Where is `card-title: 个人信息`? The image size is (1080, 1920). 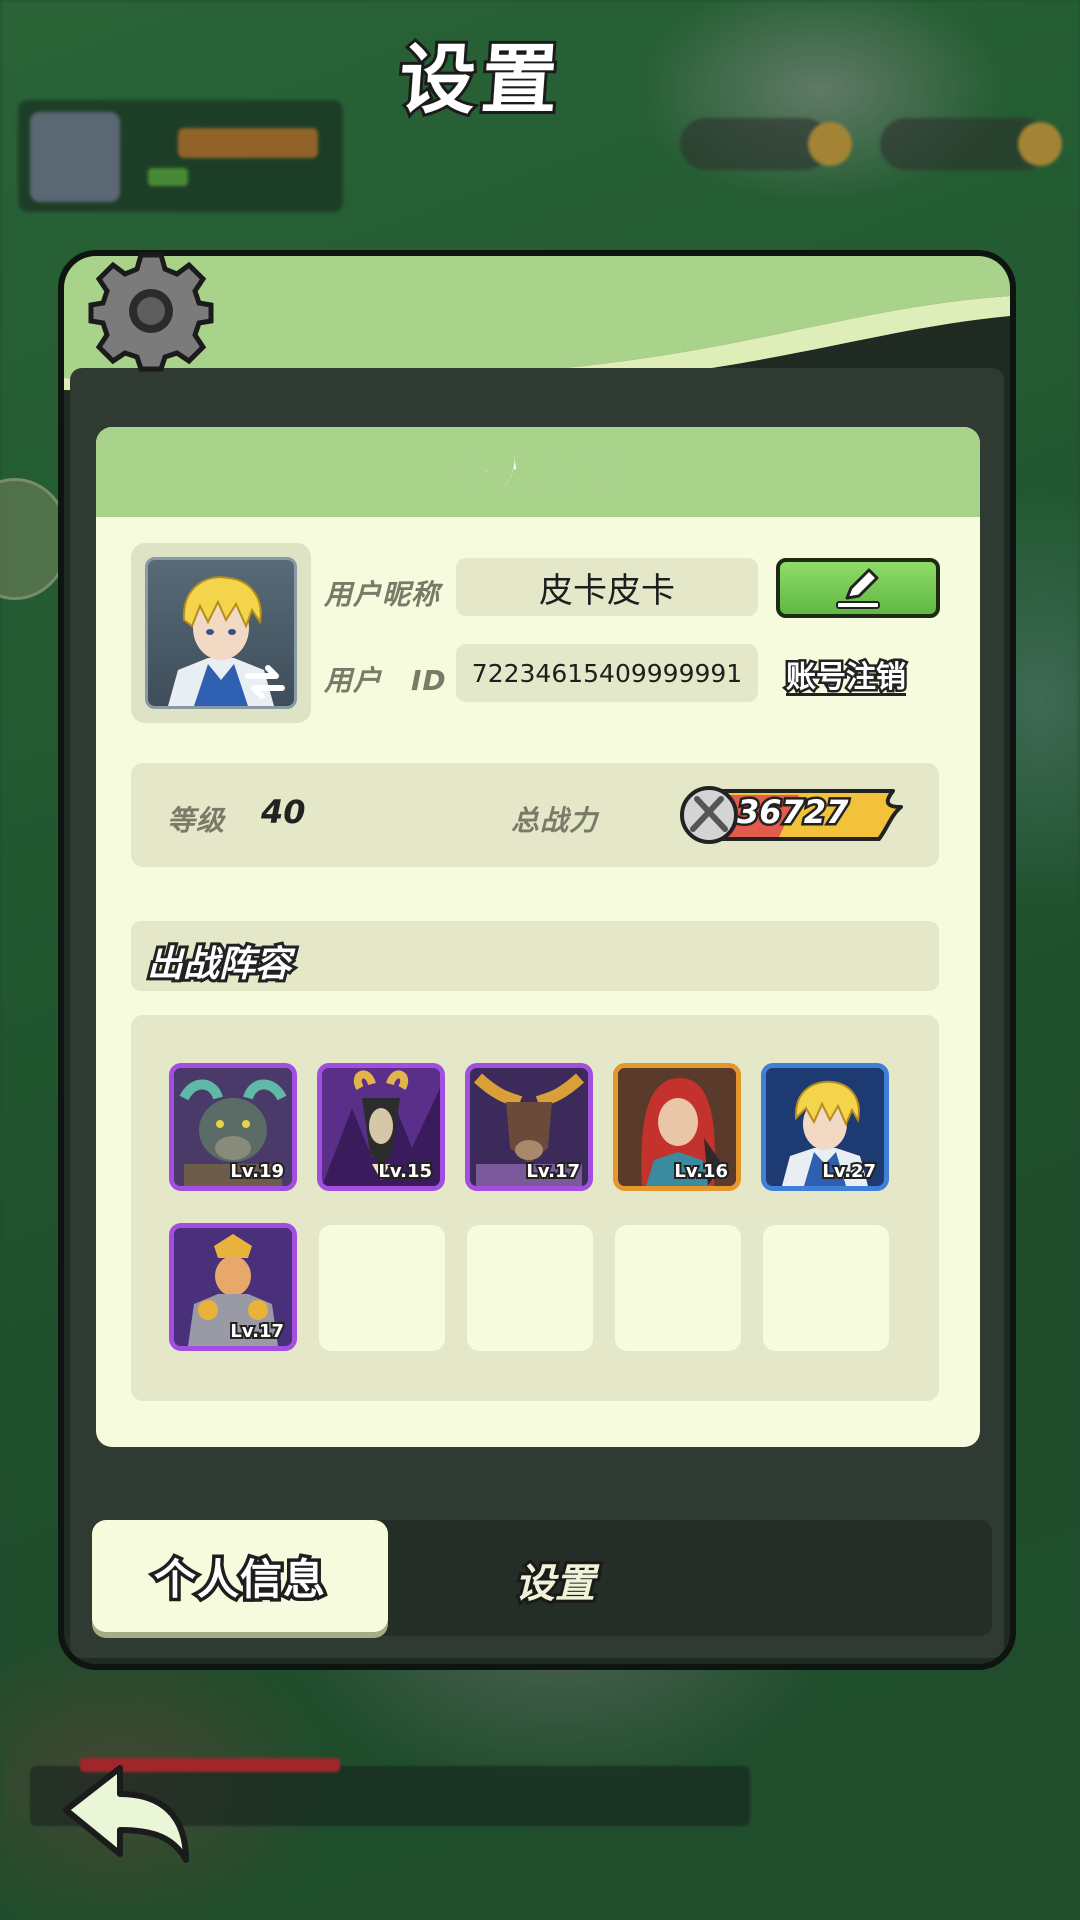 card-title: 个人信息 is located at coordinates (537, 475).